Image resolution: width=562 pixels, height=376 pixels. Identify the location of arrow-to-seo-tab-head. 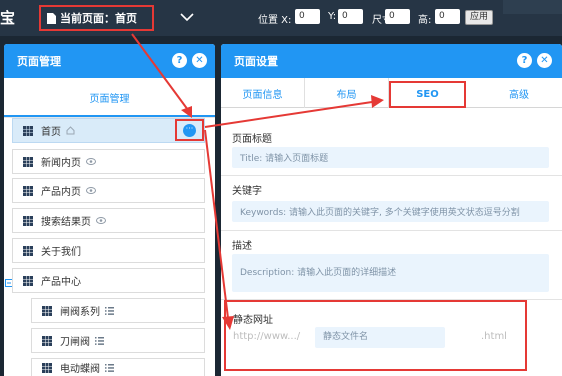
(377, 101).